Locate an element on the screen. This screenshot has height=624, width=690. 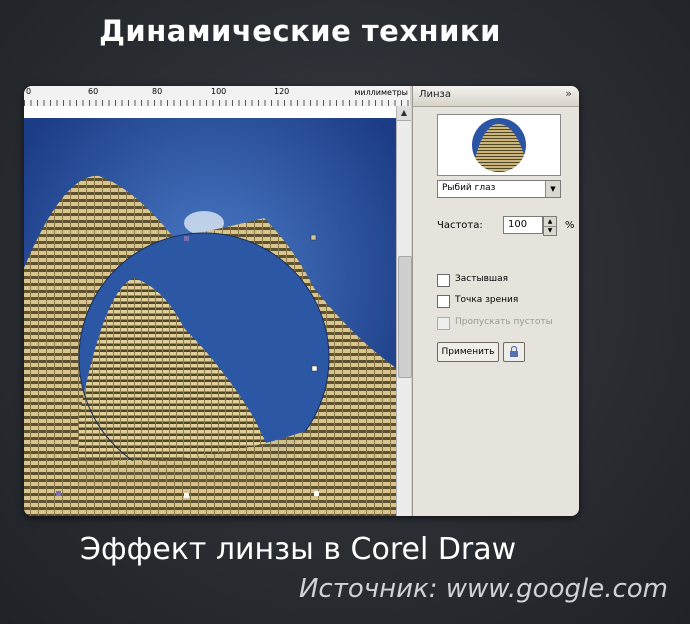
horizontal-ruler: 0 60 80 100 120 миллиметры is located at coordinates (217, 96).